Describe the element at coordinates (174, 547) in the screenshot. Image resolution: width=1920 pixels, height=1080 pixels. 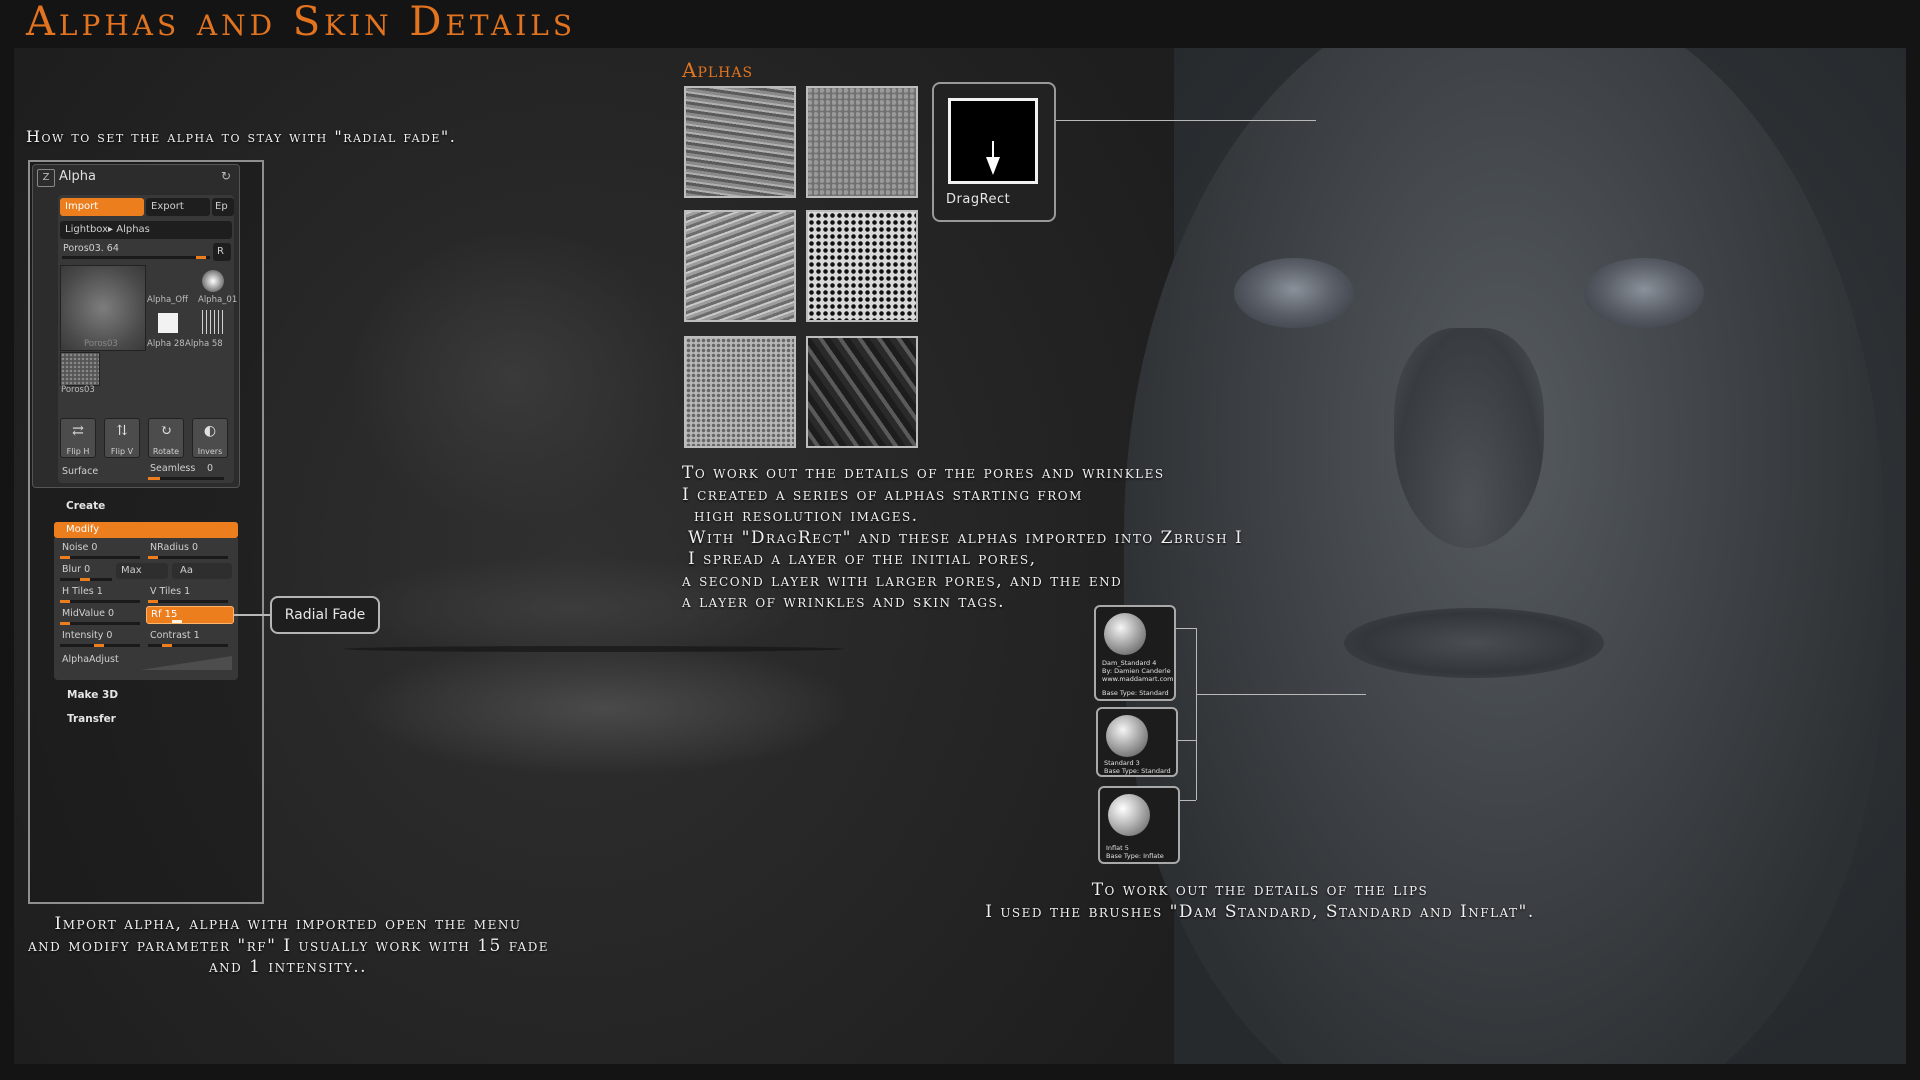
I see `nradius-slider: NRadius 0` at that location.